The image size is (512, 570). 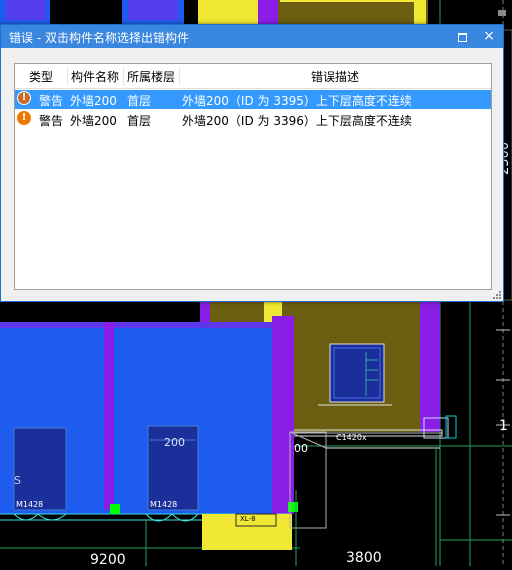 I want to click on column-header-name: 构件名称, so click(x=95, y=76).